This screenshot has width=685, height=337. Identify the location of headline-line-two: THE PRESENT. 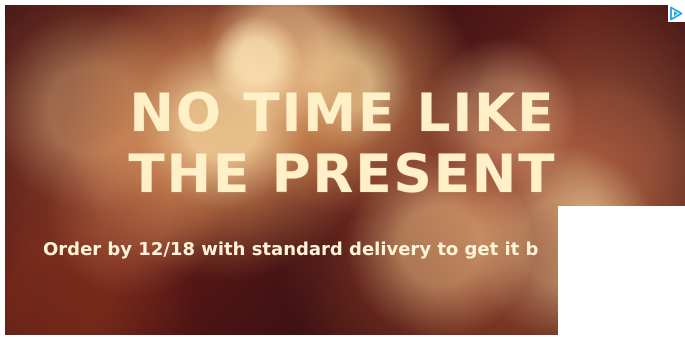
(342, 174).